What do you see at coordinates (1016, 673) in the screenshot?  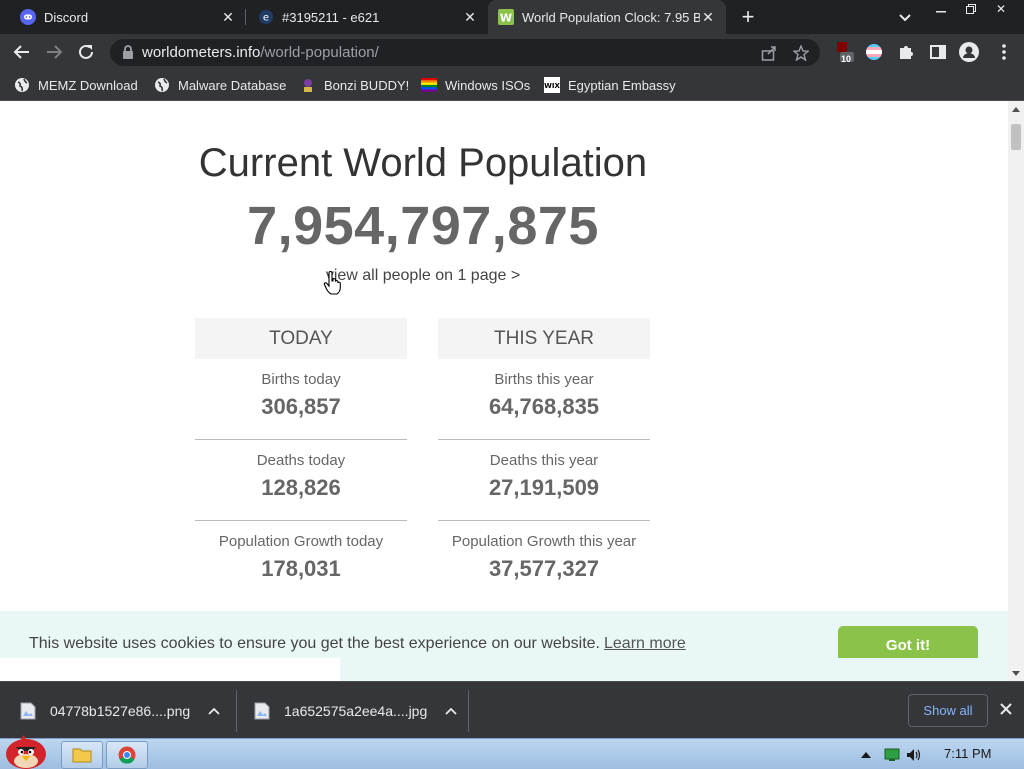 I see `scroll-down-arrow-icon` at bounding box center [1016, 673].